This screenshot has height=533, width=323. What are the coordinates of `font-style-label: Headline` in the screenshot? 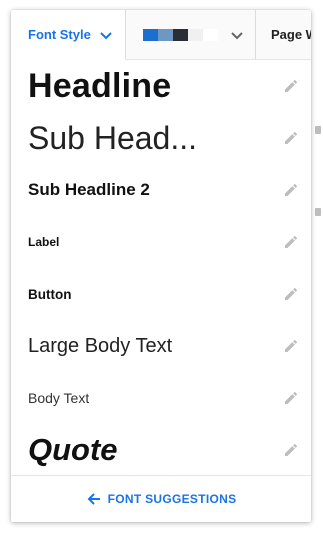 It's located at (100, 85).